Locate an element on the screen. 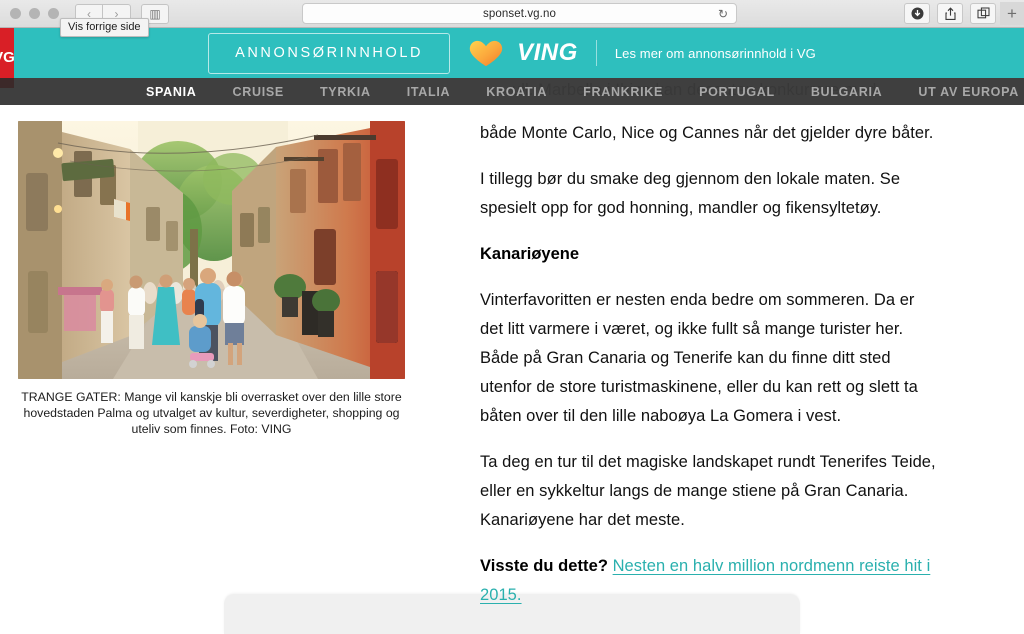 The image size is (1024, 634). share-icon is located at coordinates (950, 13).